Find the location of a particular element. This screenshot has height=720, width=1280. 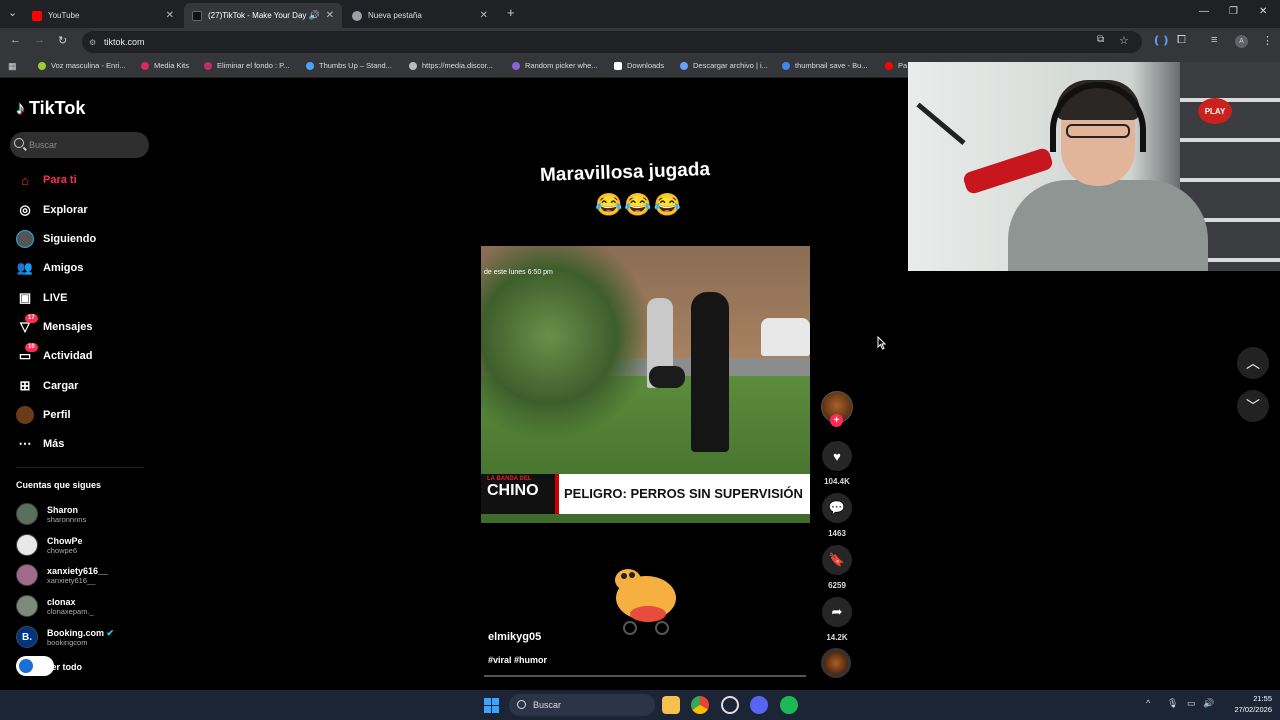

extension-icon: ❪❫ is located at coordinates (1161, 40).